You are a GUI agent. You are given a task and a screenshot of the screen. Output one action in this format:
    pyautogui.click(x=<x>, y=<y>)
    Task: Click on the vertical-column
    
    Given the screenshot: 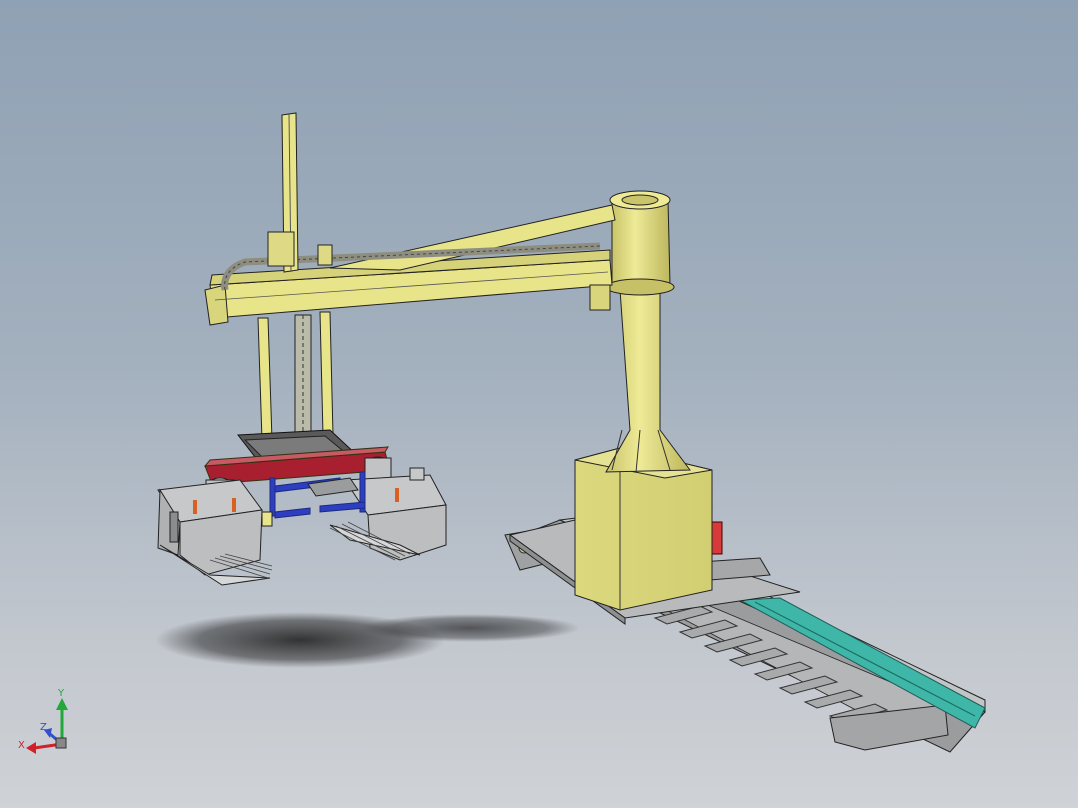 What is the action you would take?
    pyautogui.click(x=648, y=331)
    